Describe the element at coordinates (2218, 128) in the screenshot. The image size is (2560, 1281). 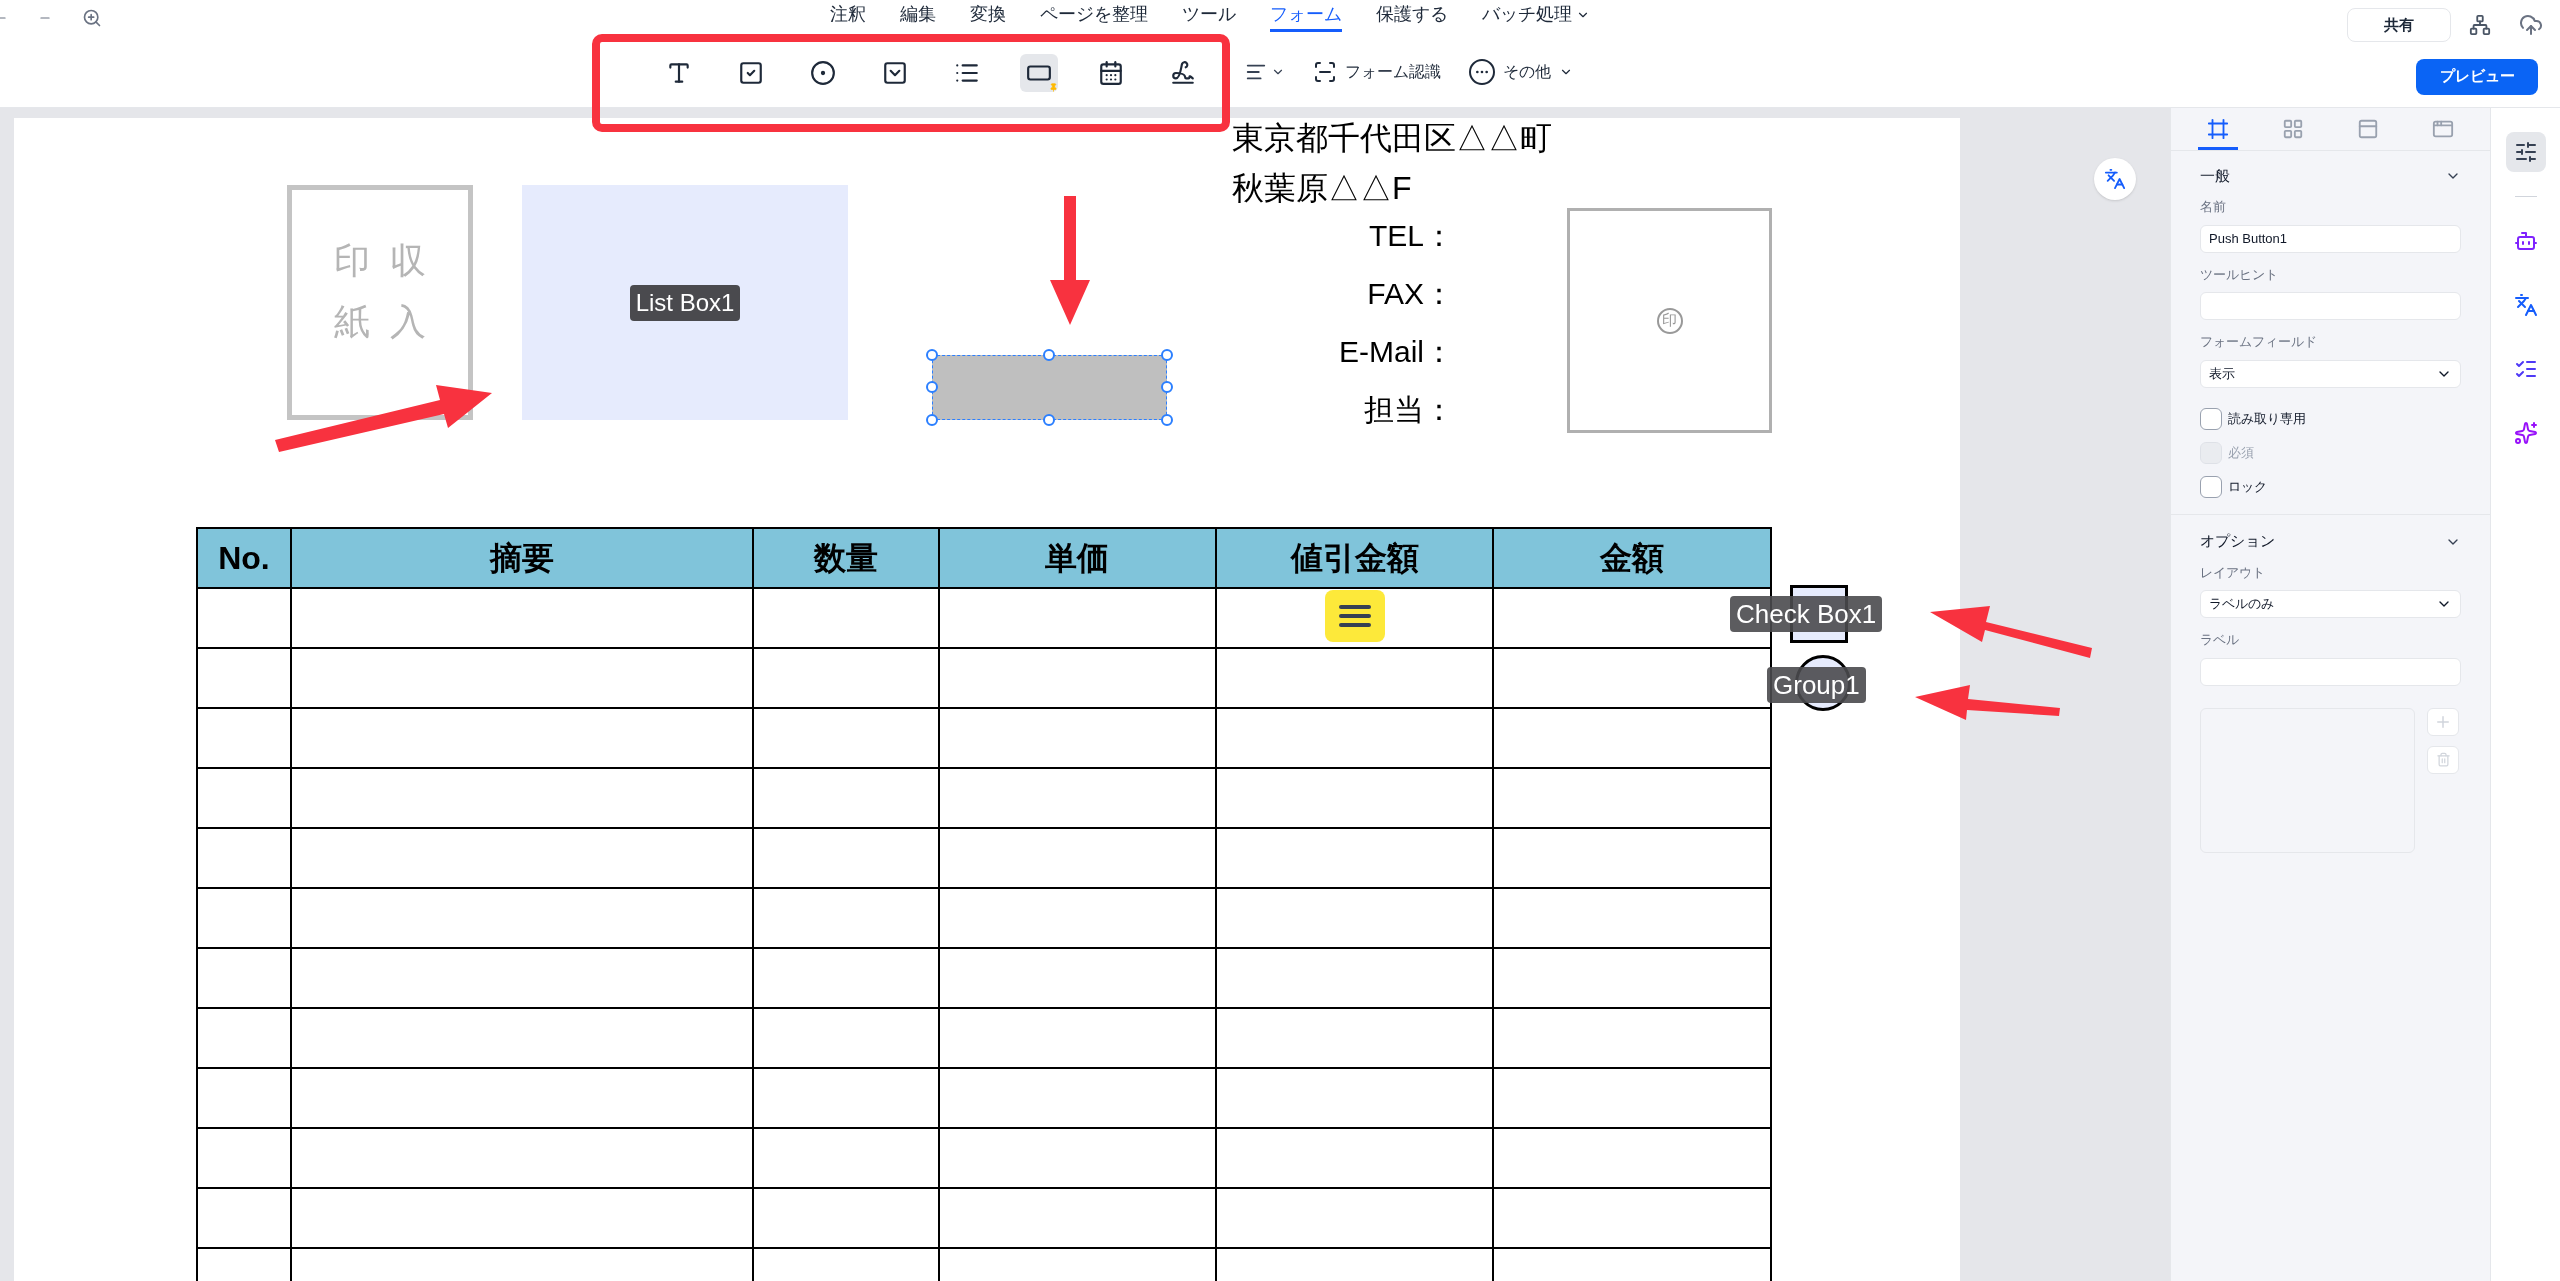
I see `frame-icon` at that location.